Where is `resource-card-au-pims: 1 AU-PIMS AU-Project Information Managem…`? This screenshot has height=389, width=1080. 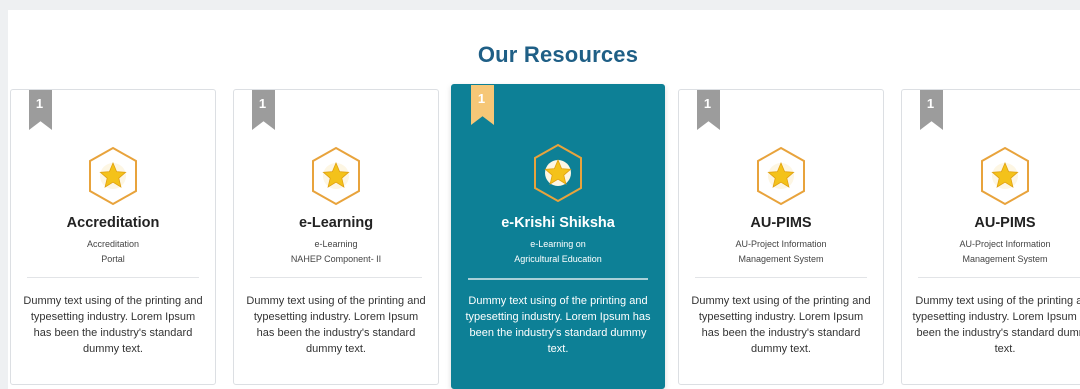
resource-card-au-pims: 1 AU-PIMS AU-Project Information Managem… is located at coordinates (781, 237).